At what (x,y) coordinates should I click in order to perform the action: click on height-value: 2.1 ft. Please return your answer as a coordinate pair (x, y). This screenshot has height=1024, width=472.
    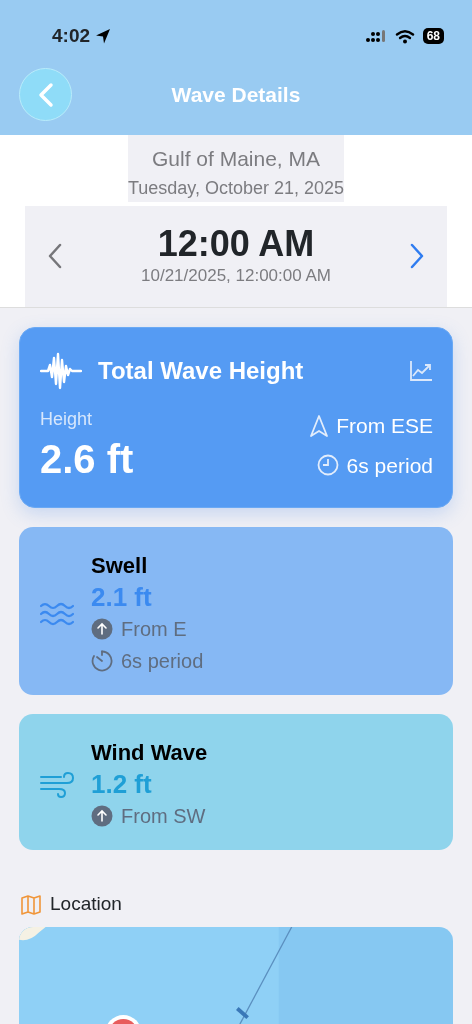
    Looking at the image, I should click on (122, 598).